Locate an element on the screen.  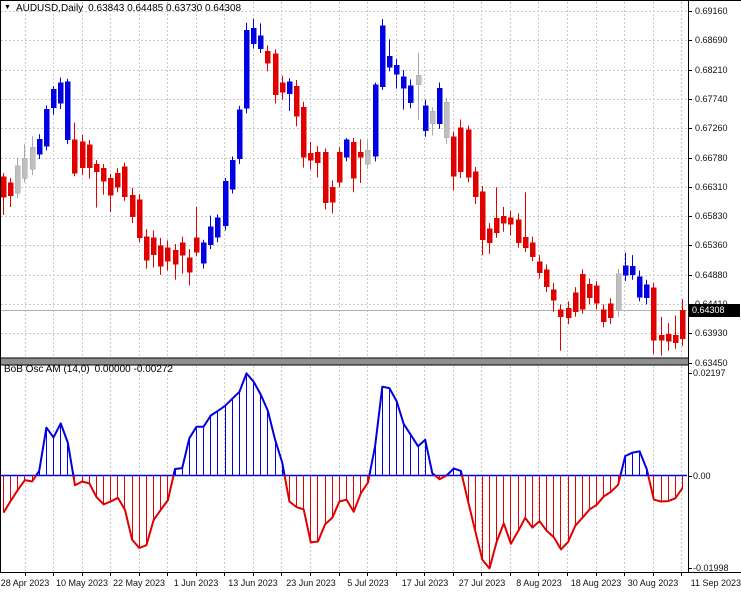
price-axis-label: 0.65830 is located at coordinates (711, 216).